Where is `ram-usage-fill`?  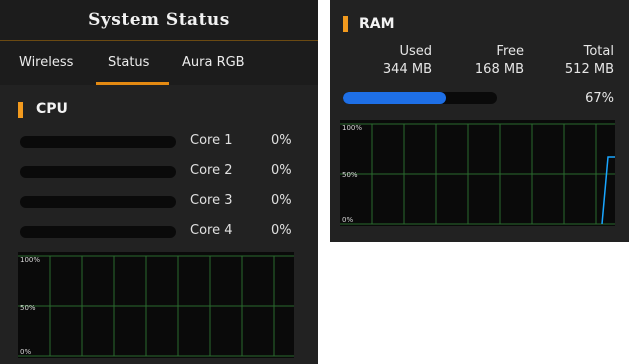 ram-usage-fill is located at coordinates (394, 98).